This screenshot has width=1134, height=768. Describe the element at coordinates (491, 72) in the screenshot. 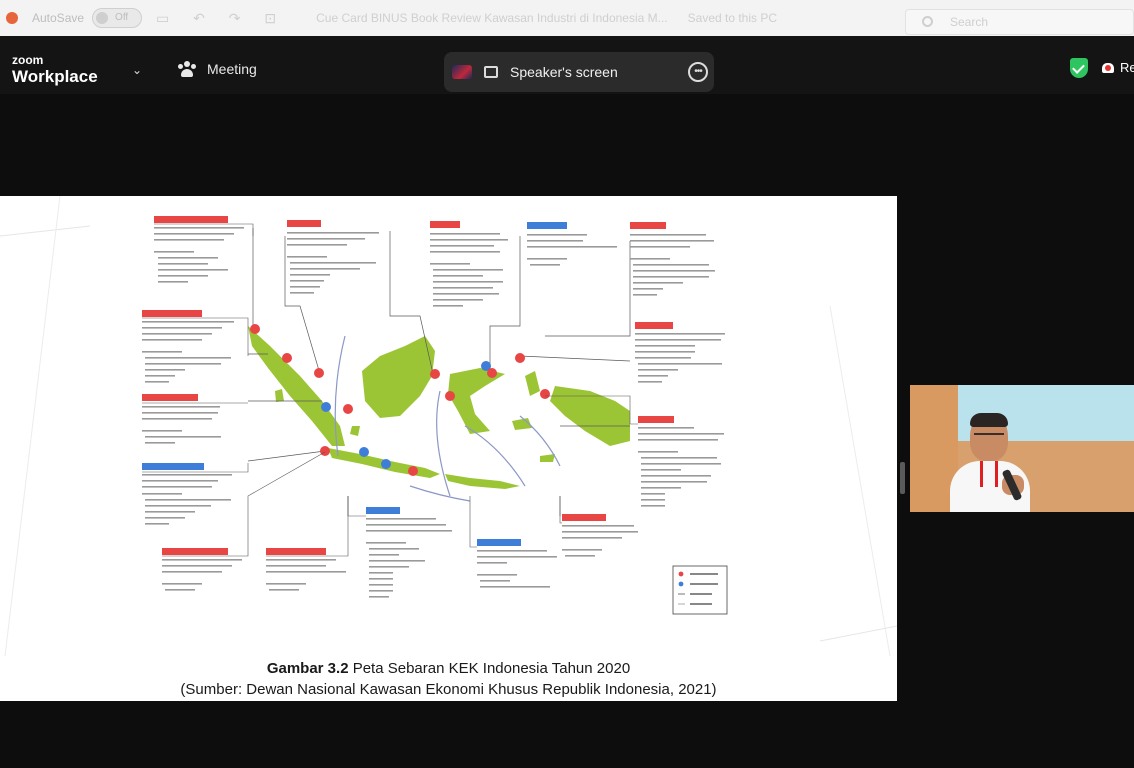

I see `monitor-icon` at that location.